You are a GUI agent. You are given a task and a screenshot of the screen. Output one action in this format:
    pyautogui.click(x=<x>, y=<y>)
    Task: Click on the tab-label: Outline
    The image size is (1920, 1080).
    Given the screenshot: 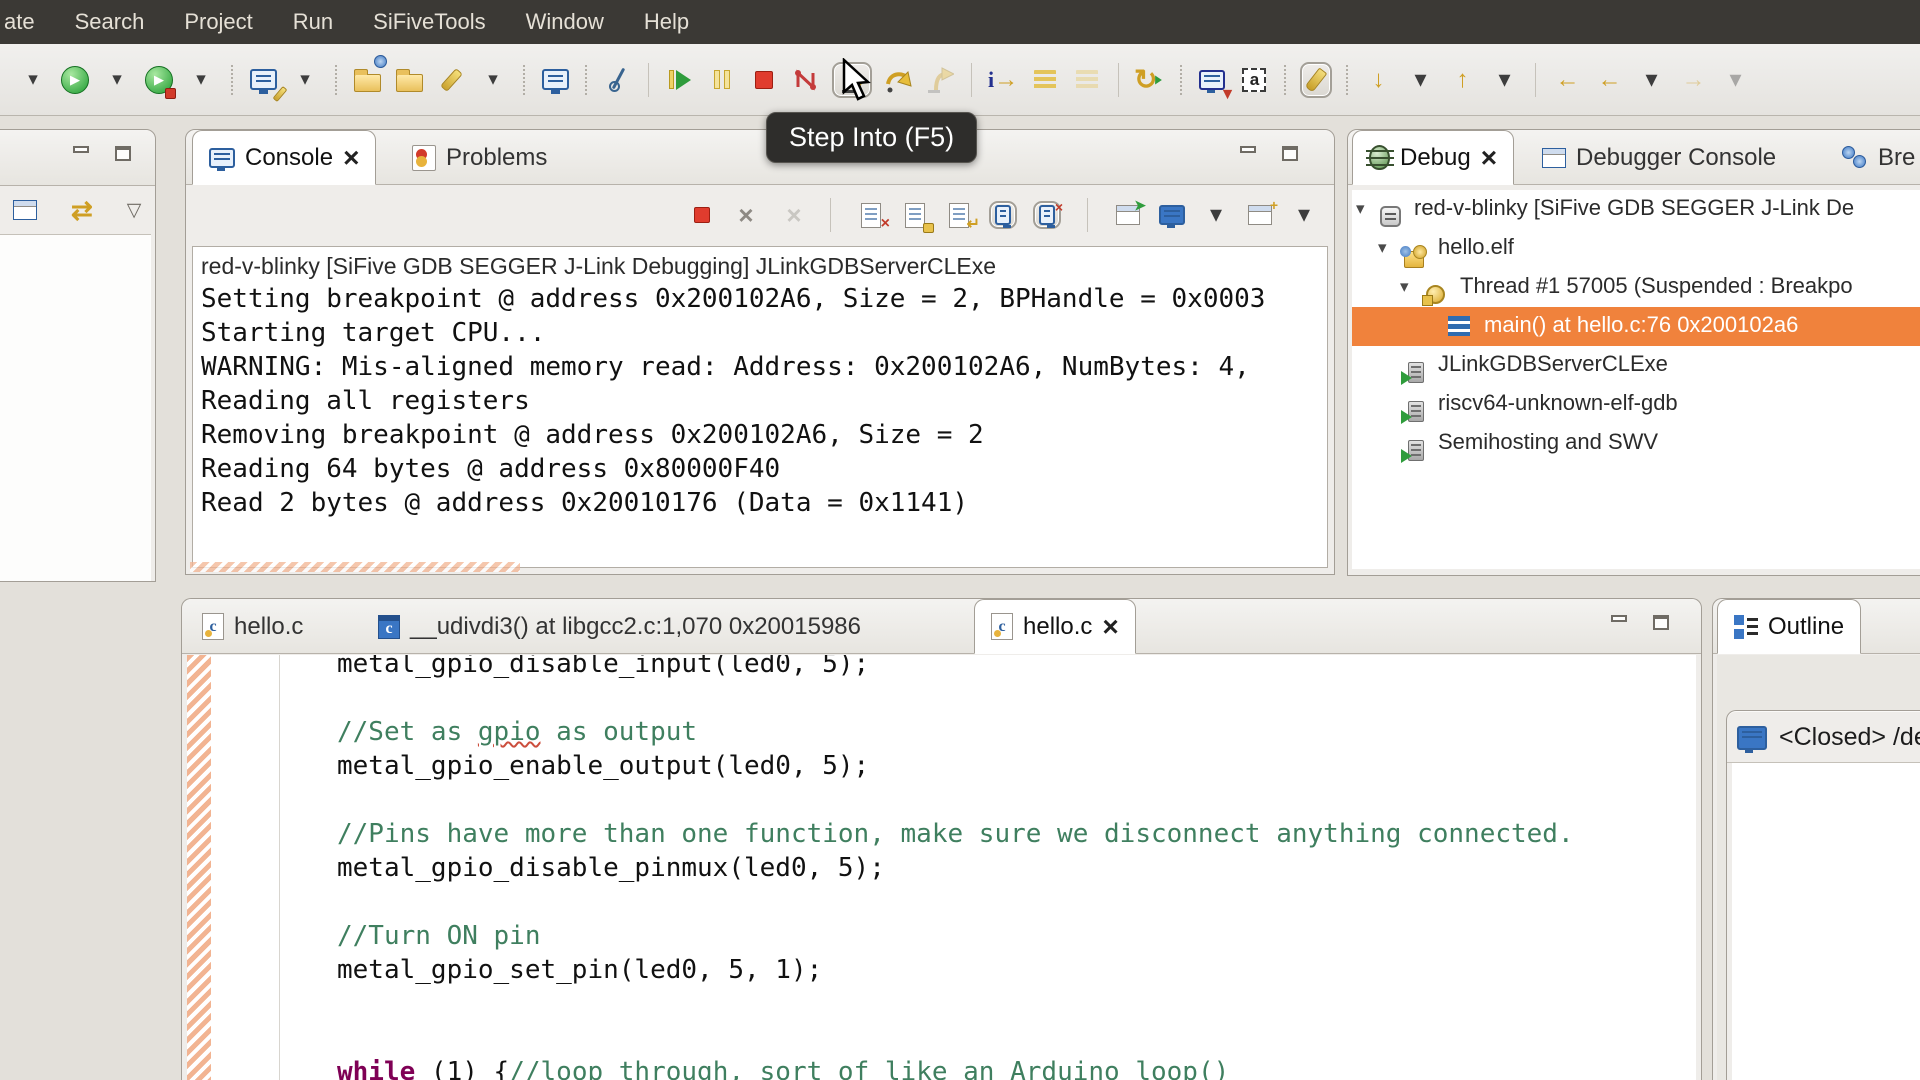 What is the action you would take?
    pyautogui.click(x=1806, y=626)
    